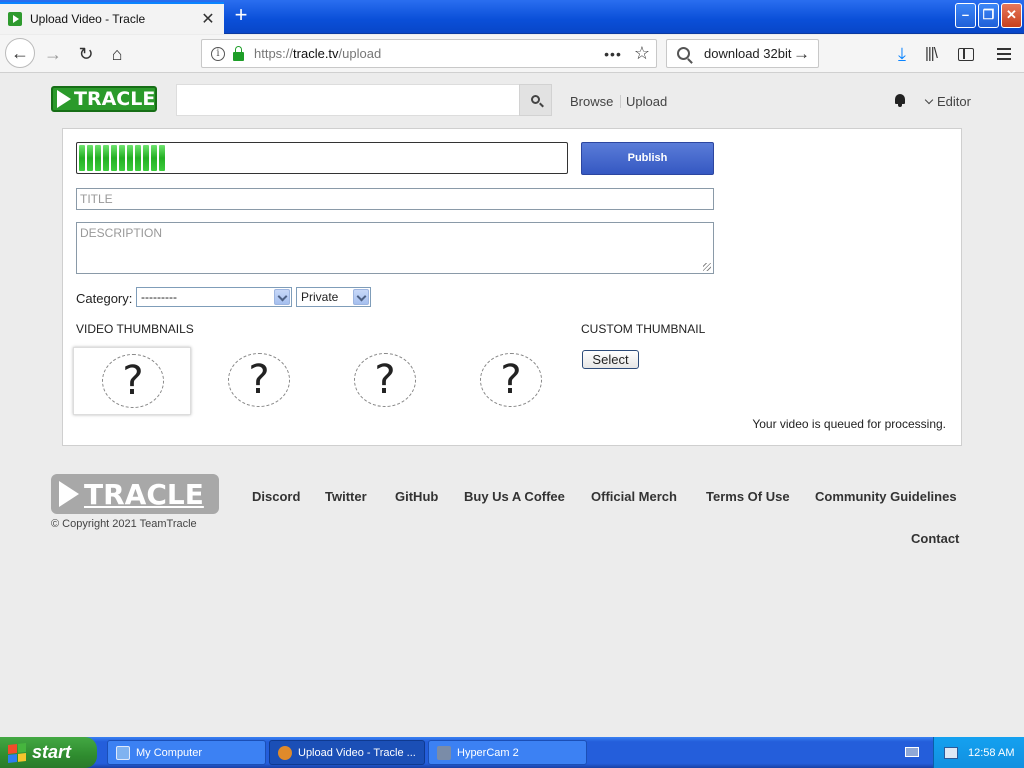 This screenshot has height=768, width=1024. What do you see at coordinates (276, 496) in the screenshot?
I see `footer-link-discord: Discord` at bounding box center [276, 496].